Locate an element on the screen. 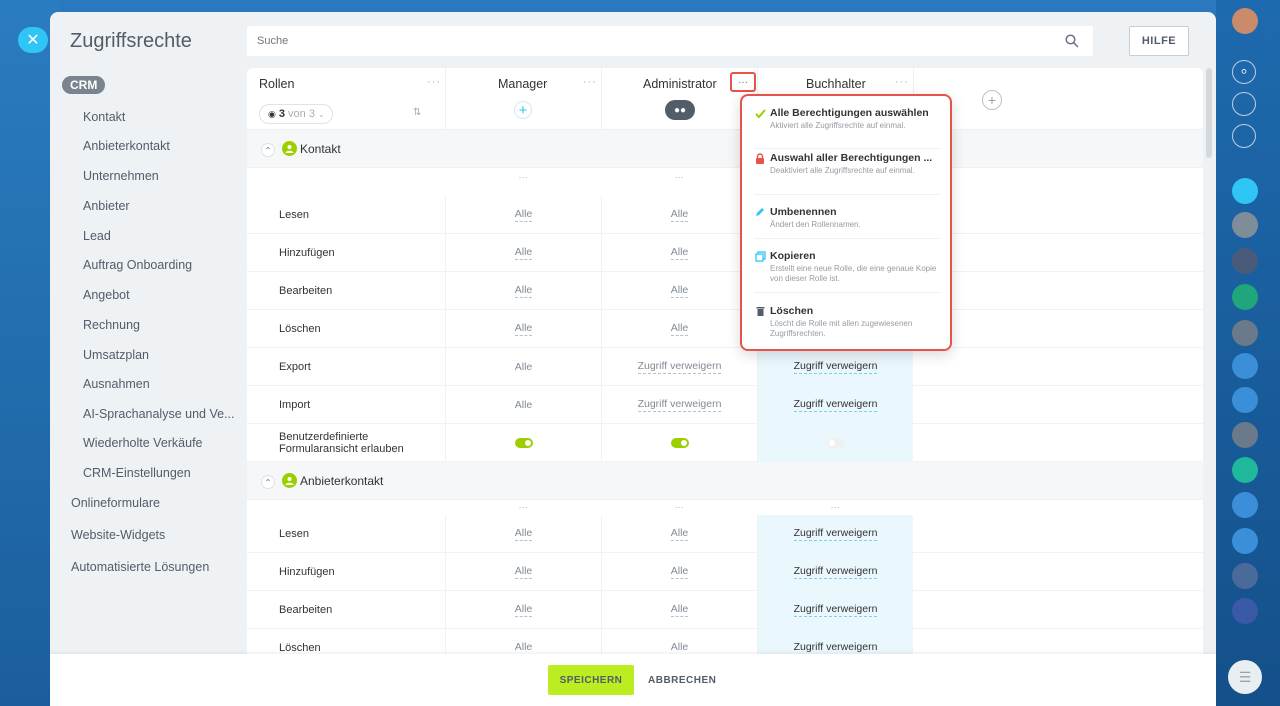  permission-label: Hinzufügen is located at coordinates (307, 253).